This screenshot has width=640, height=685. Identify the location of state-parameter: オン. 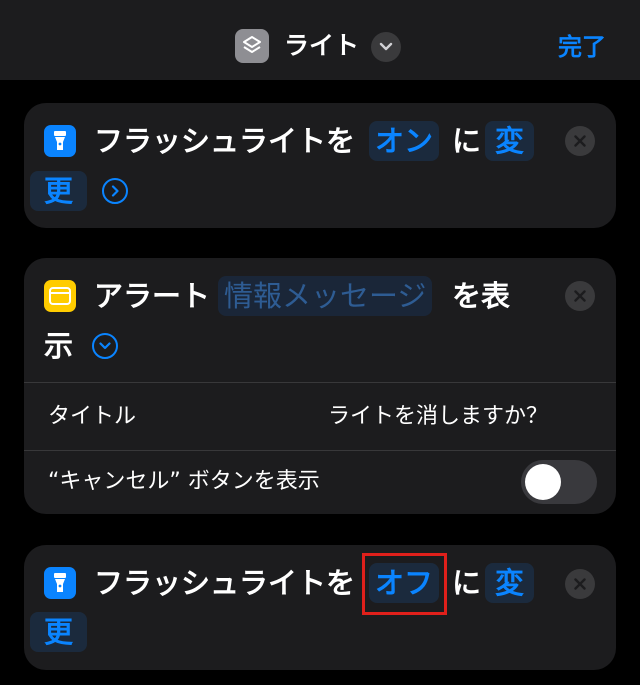
(404, 141).